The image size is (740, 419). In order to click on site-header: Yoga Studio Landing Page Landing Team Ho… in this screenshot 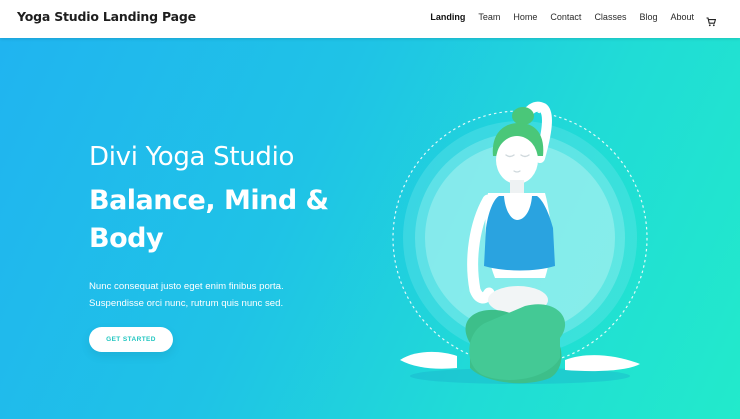, I will do `click(370, 19)`.